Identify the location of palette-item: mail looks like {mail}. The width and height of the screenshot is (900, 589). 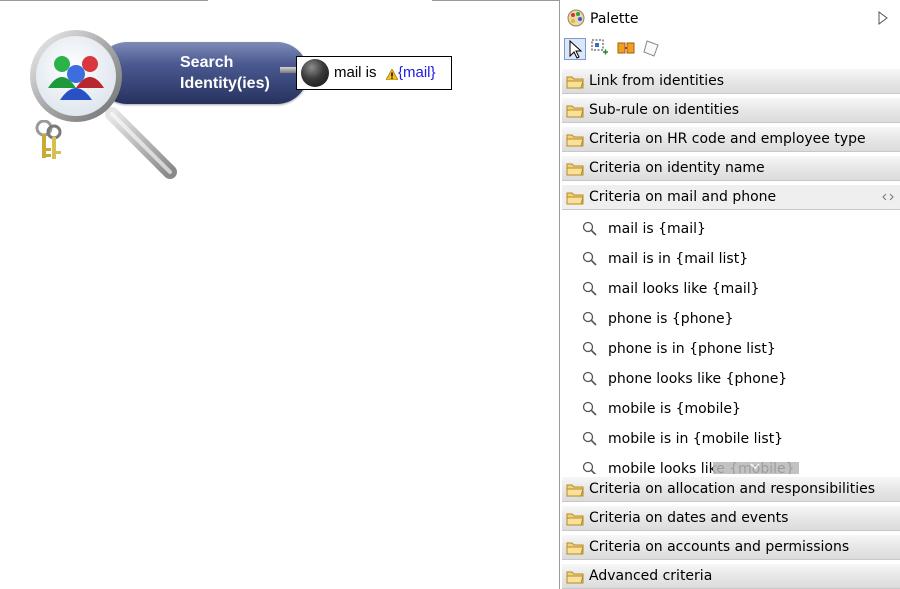
(731, 290).